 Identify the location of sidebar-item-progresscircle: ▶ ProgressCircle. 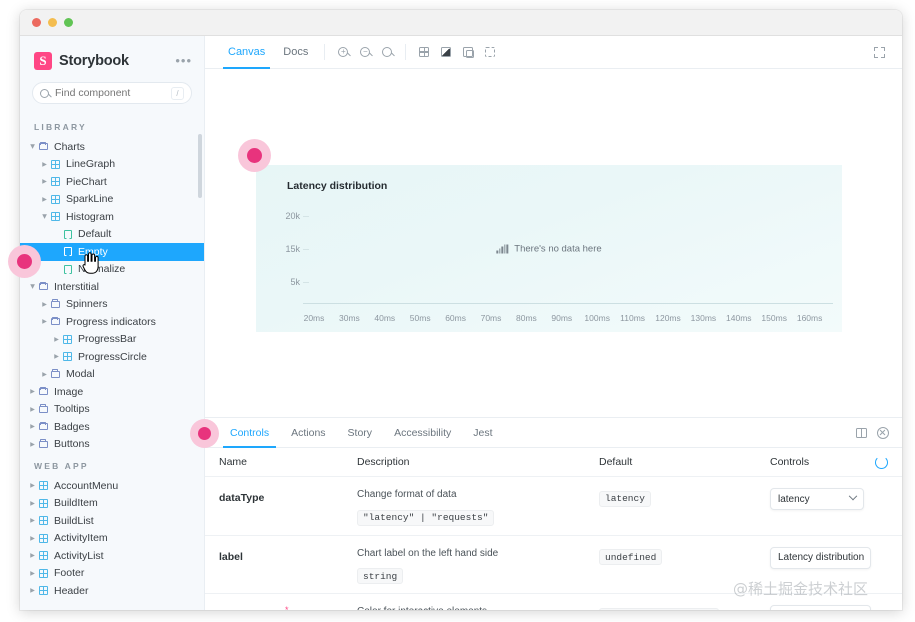
(112, 357).